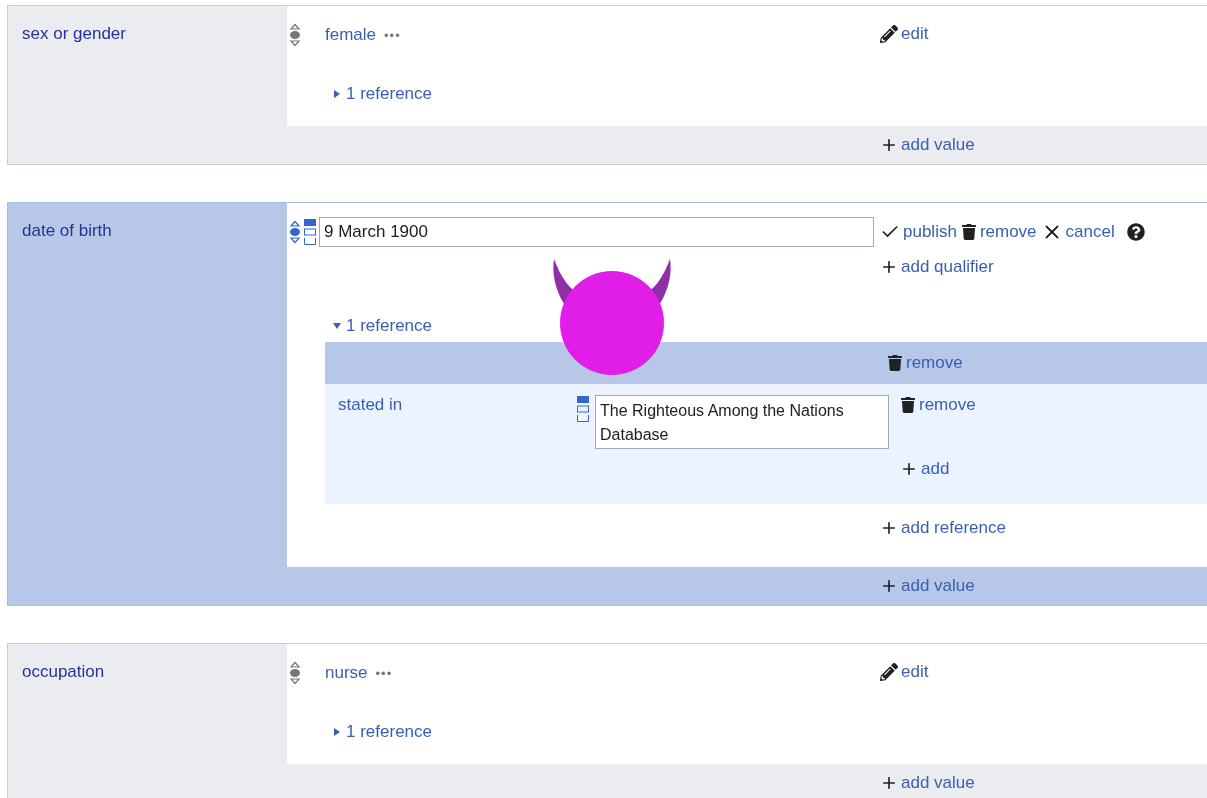 This screenshot has width=1207, height=798. What do you see at coordinates (147, 672) in the screenshot?
I see `property-label: occupation` at bounding box center [147, 672].